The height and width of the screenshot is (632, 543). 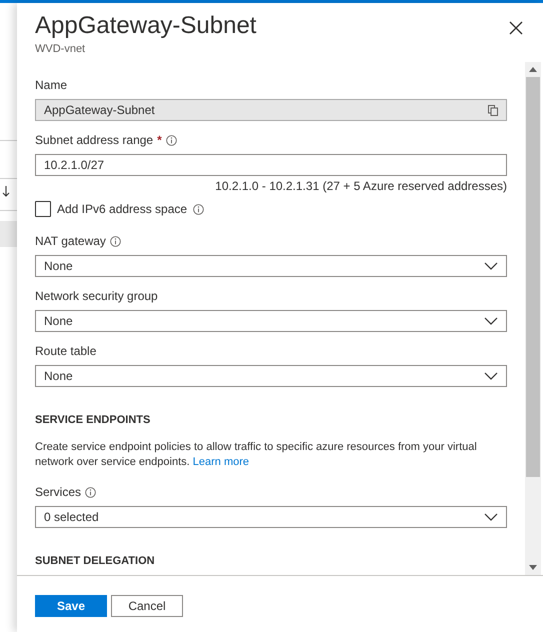 I want to click on address-hint: 10.2.1.0 - 10.2.1.31 (27 + 5 Azure reserved addresses), so click(x=360, y=186).